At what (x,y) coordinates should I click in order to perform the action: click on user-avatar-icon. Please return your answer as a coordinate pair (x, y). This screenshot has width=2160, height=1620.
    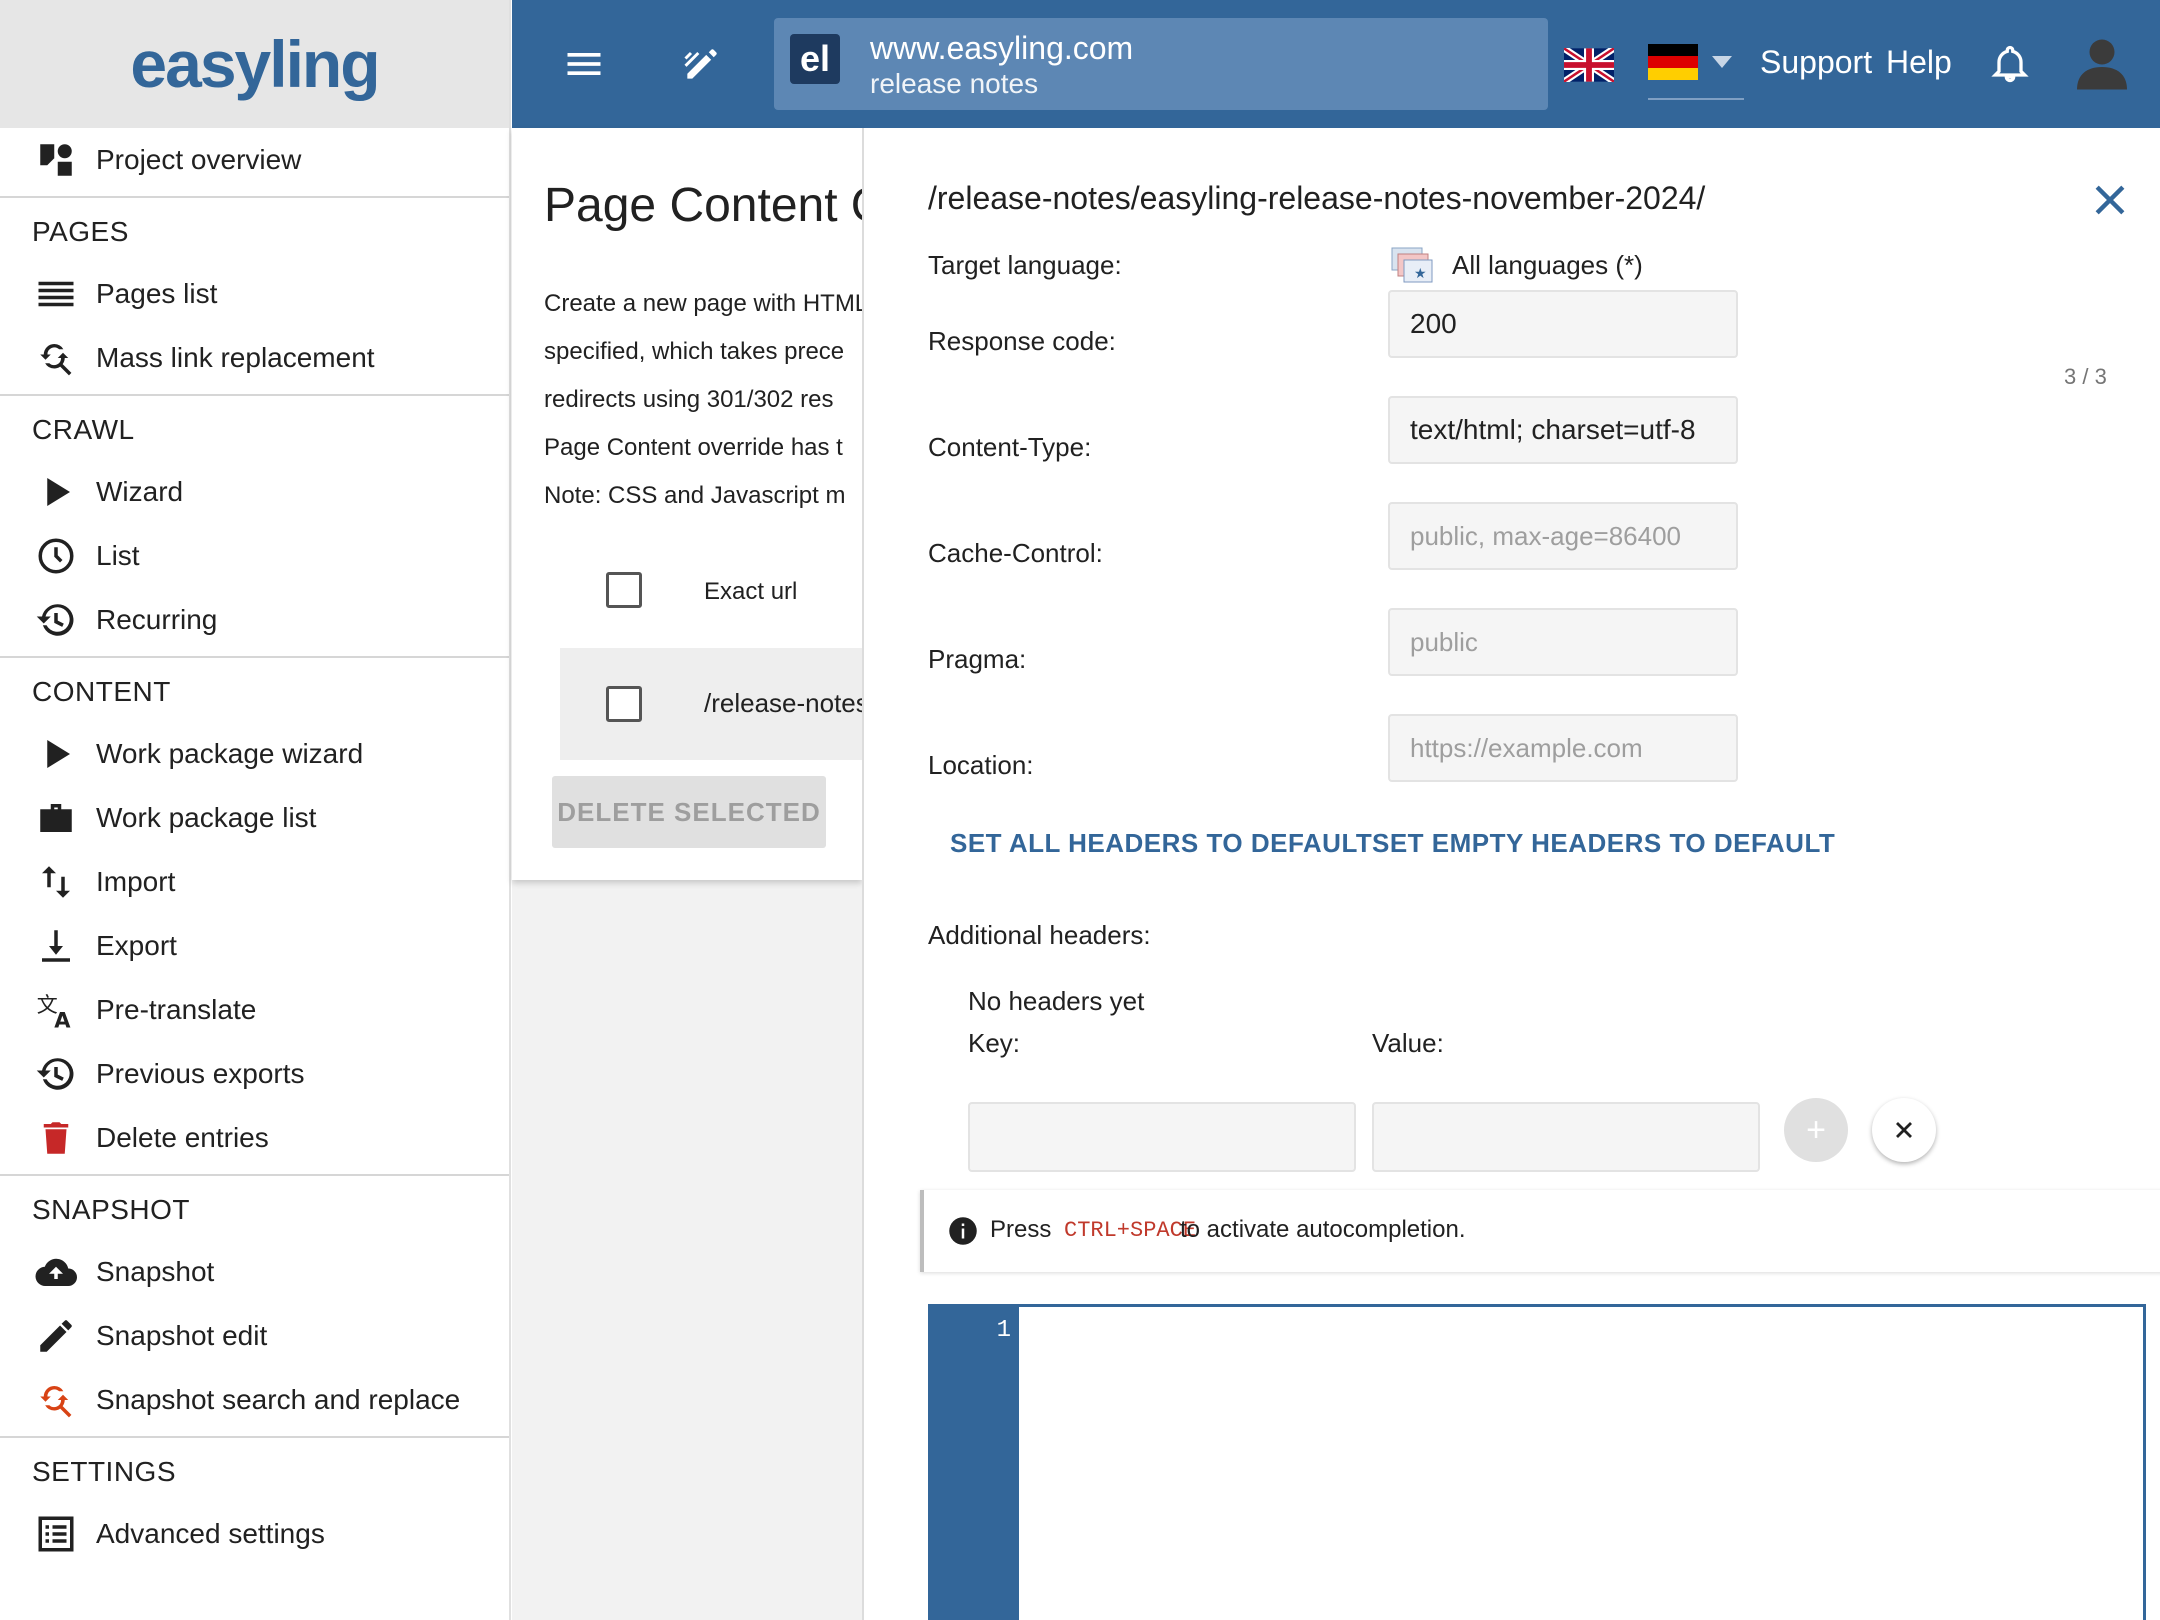
    Looking at the image, I should click on (2102, 62).